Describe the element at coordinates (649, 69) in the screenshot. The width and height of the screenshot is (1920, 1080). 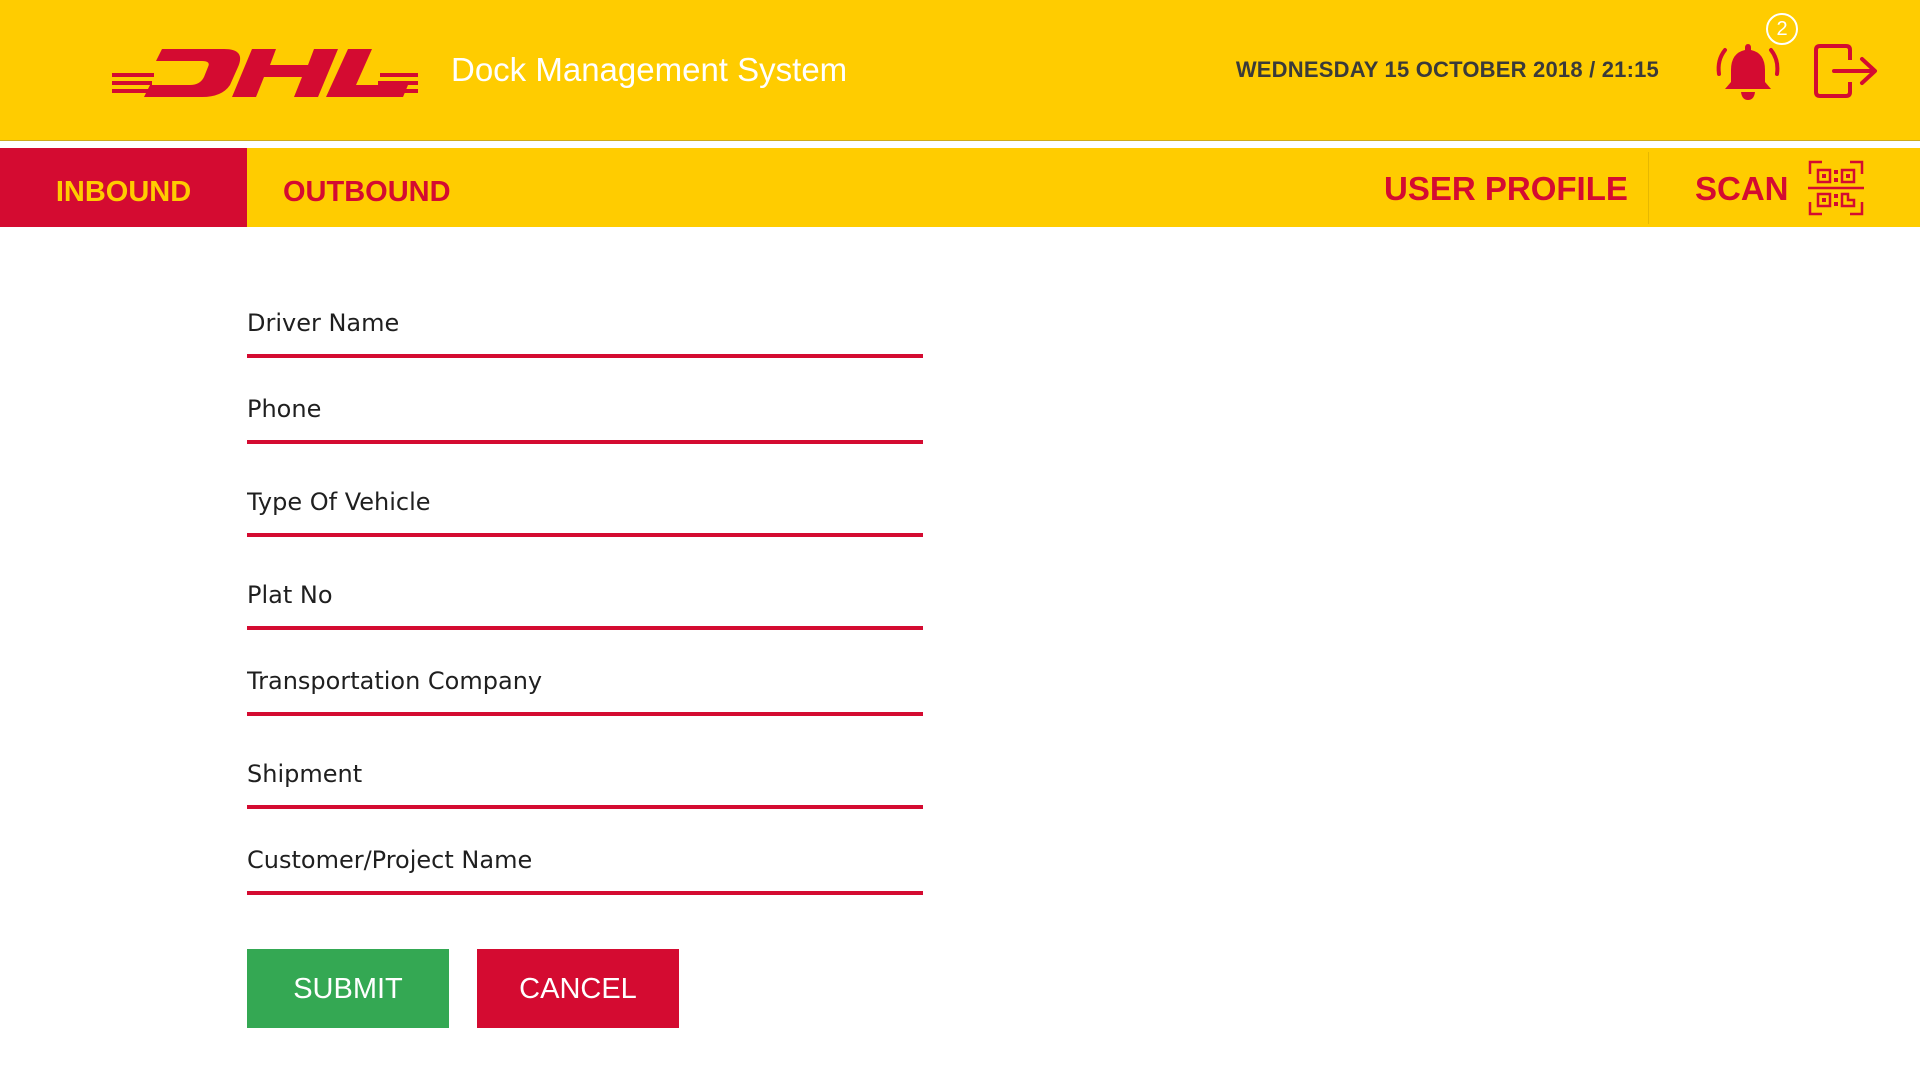
I see `app-title: Dock Management System` at that location.